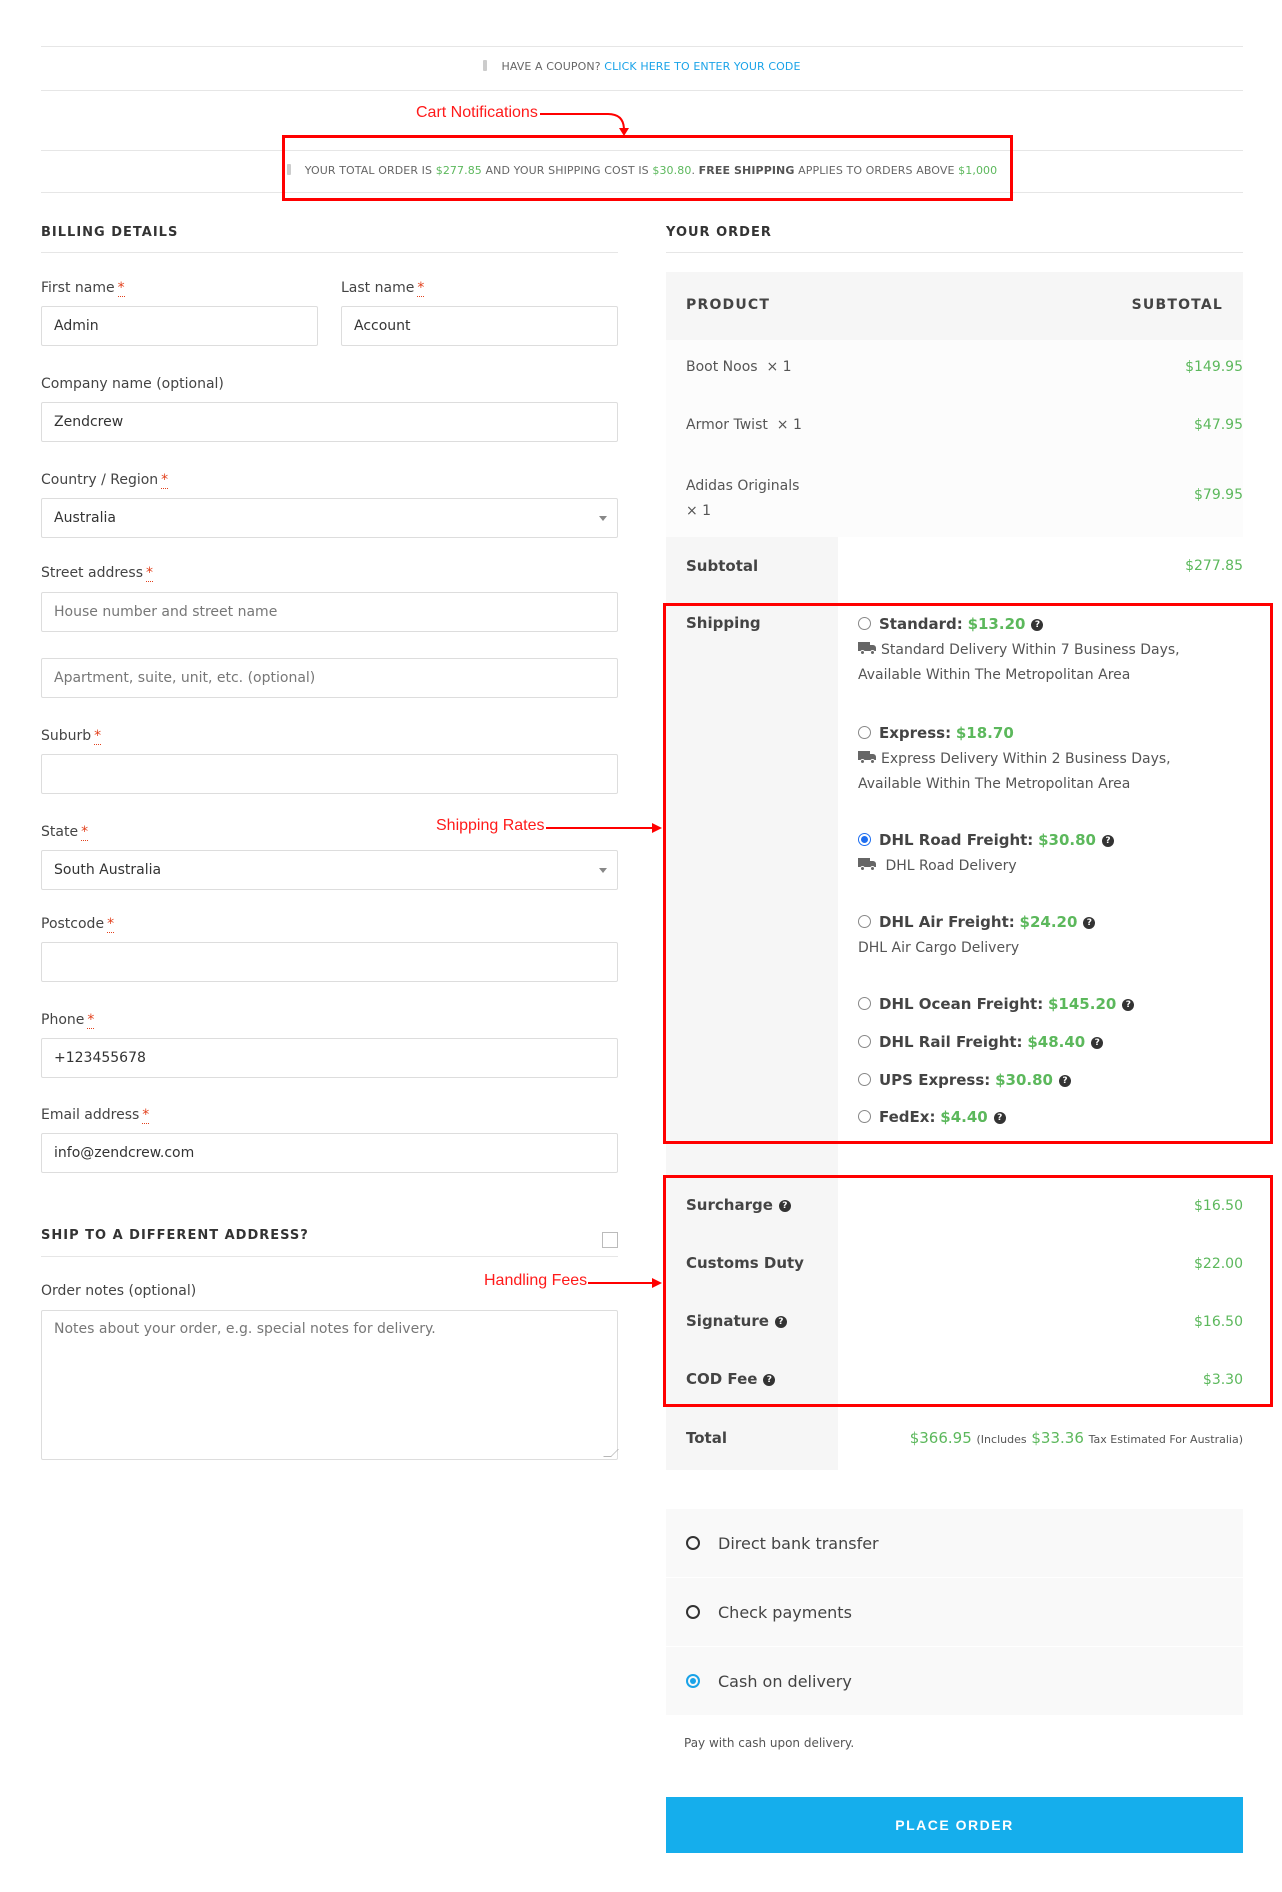 This screenshot has width=1282, height=1892. What do you see at coordinates (954, 1681) in the screenshot?
I see `payment-method-cod: Cash on delivery` at bounding box center [954, 1681].